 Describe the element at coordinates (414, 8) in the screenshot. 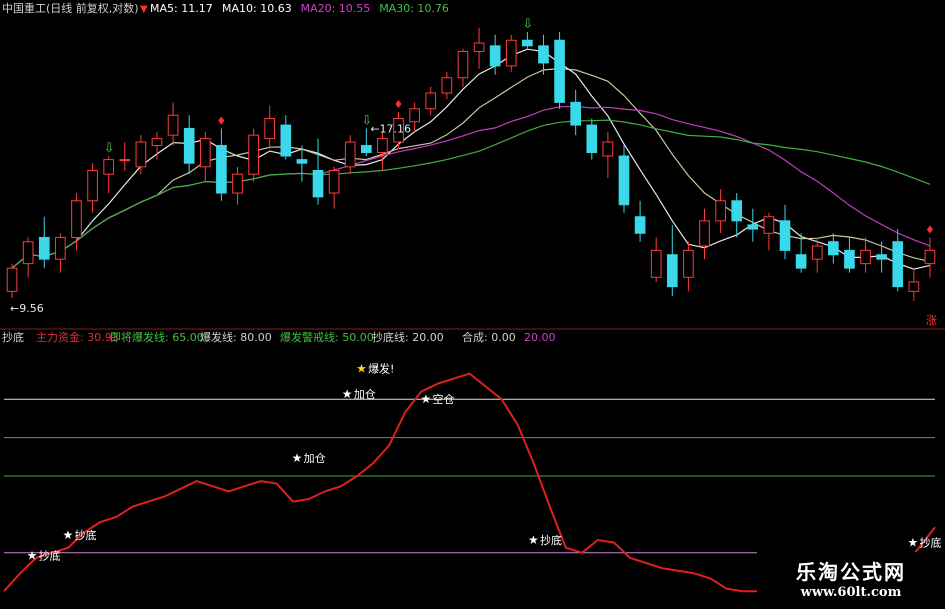

I see `ma-legend-item: MA30: 10.76` at that location.